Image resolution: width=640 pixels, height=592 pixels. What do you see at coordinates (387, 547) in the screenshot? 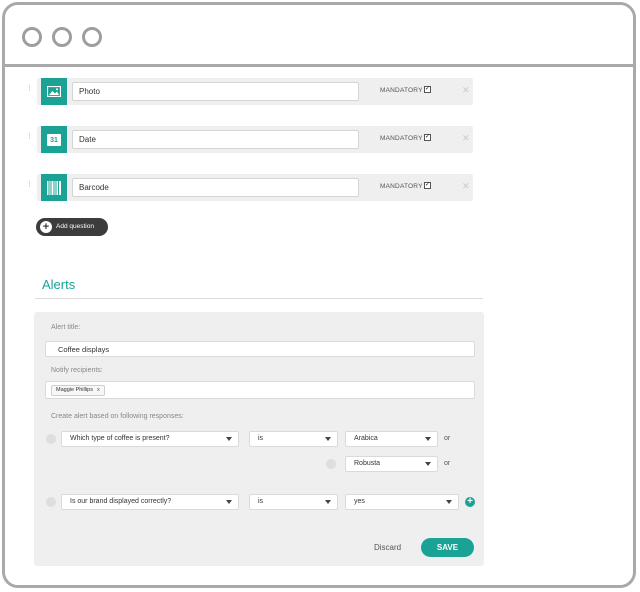
I see `discard-button: Discard` at bounding box center [387, 547].